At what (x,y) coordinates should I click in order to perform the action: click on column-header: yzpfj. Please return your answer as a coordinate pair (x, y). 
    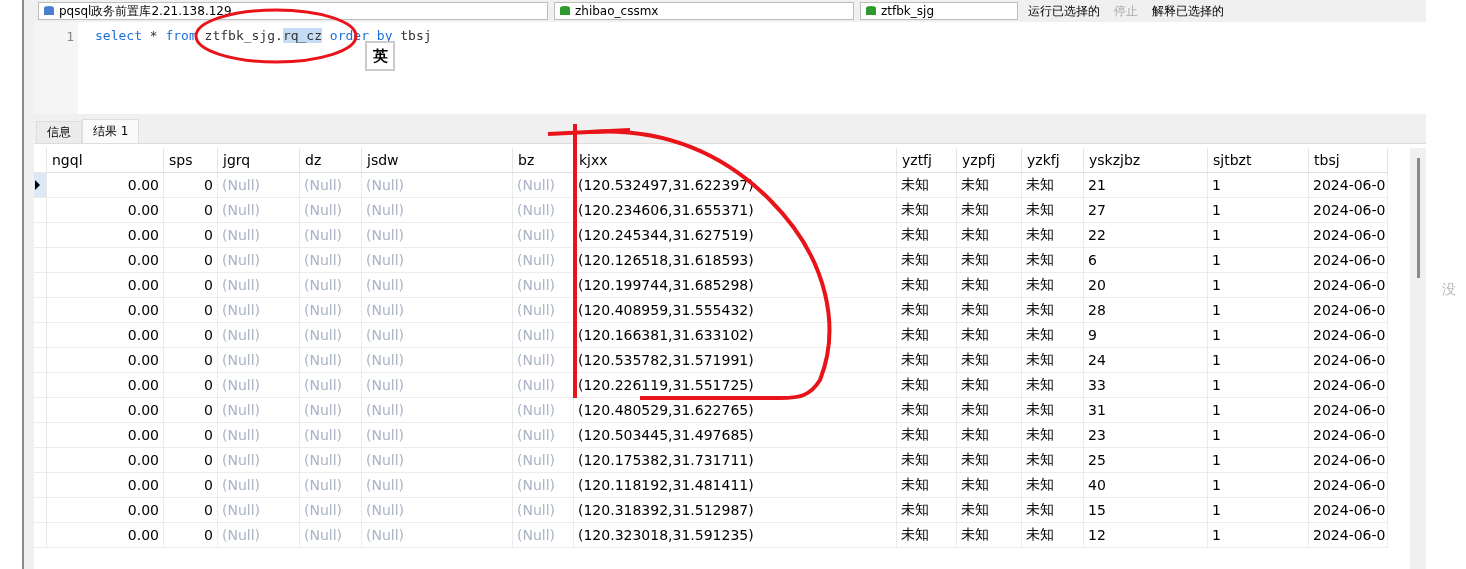
    Looking at the image, I should click on (989, 160).